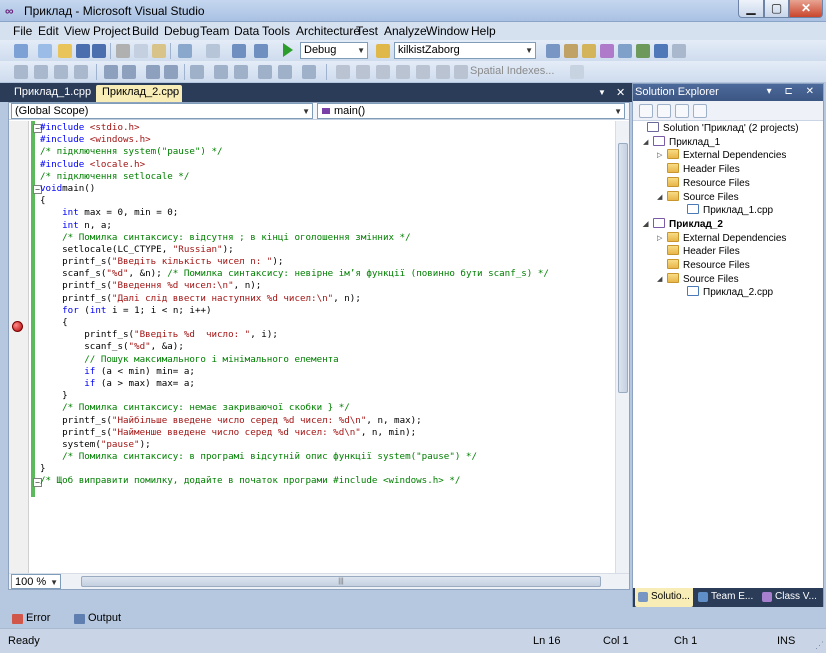  I want to click on relationships-icon, so click(403, 72).